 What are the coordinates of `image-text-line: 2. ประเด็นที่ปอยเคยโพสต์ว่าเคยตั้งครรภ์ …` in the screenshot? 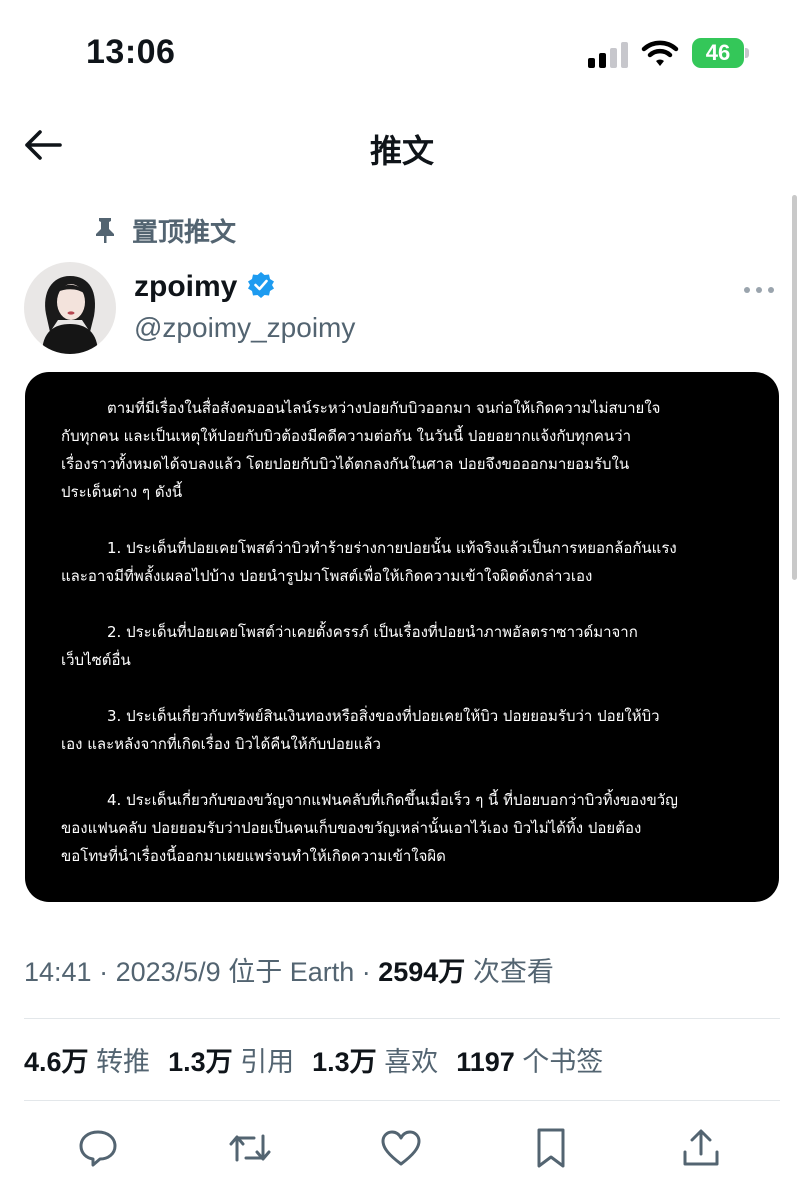 It's located at (372, 632).